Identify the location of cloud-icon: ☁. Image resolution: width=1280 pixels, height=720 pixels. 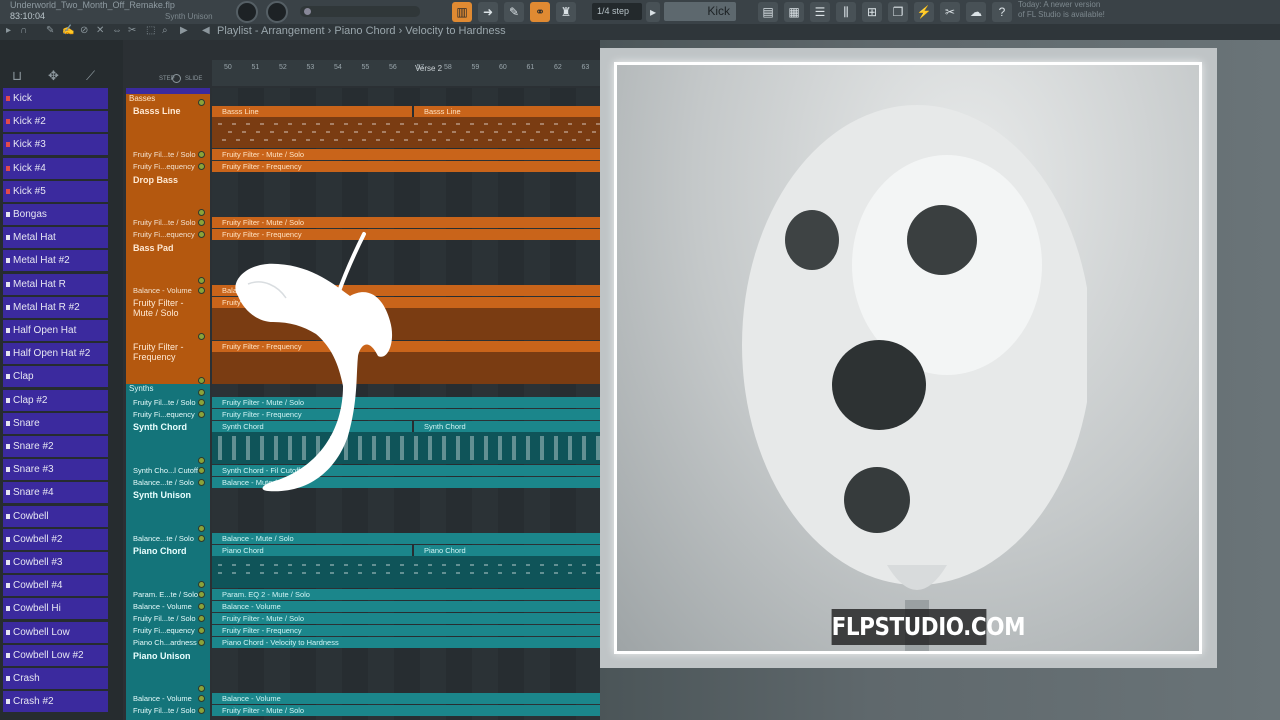
(976, 12).